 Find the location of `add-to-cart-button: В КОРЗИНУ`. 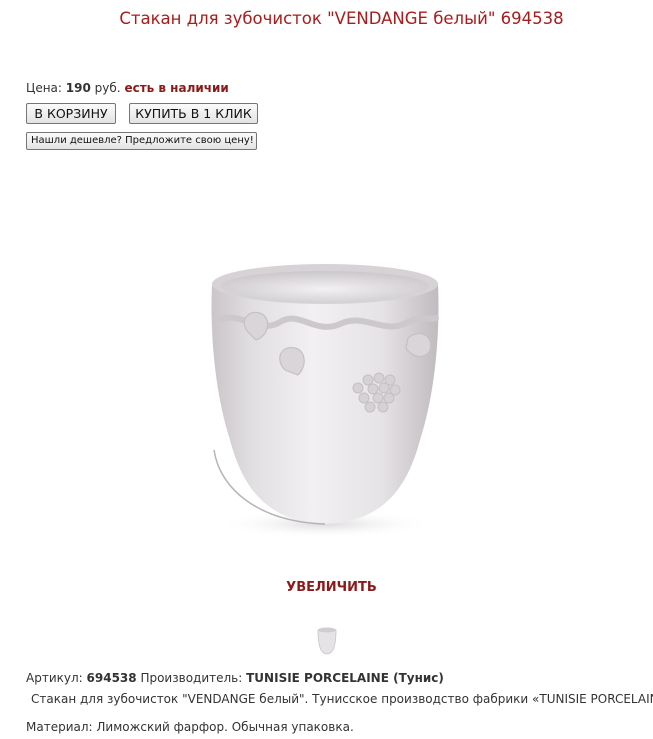

add-to-cart-button: В КОРЗИНУ is located at coordinates (71, 113).